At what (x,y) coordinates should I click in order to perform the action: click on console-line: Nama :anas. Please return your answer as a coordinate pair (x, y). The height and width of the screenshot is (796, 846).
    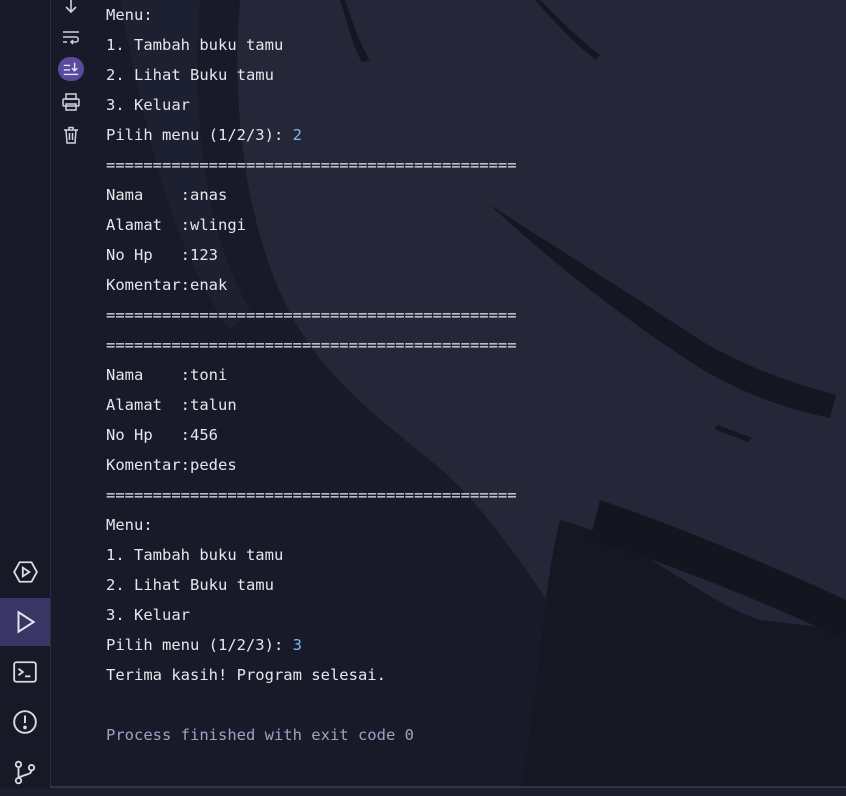
    Looking at the image, I should click on (167, 195).